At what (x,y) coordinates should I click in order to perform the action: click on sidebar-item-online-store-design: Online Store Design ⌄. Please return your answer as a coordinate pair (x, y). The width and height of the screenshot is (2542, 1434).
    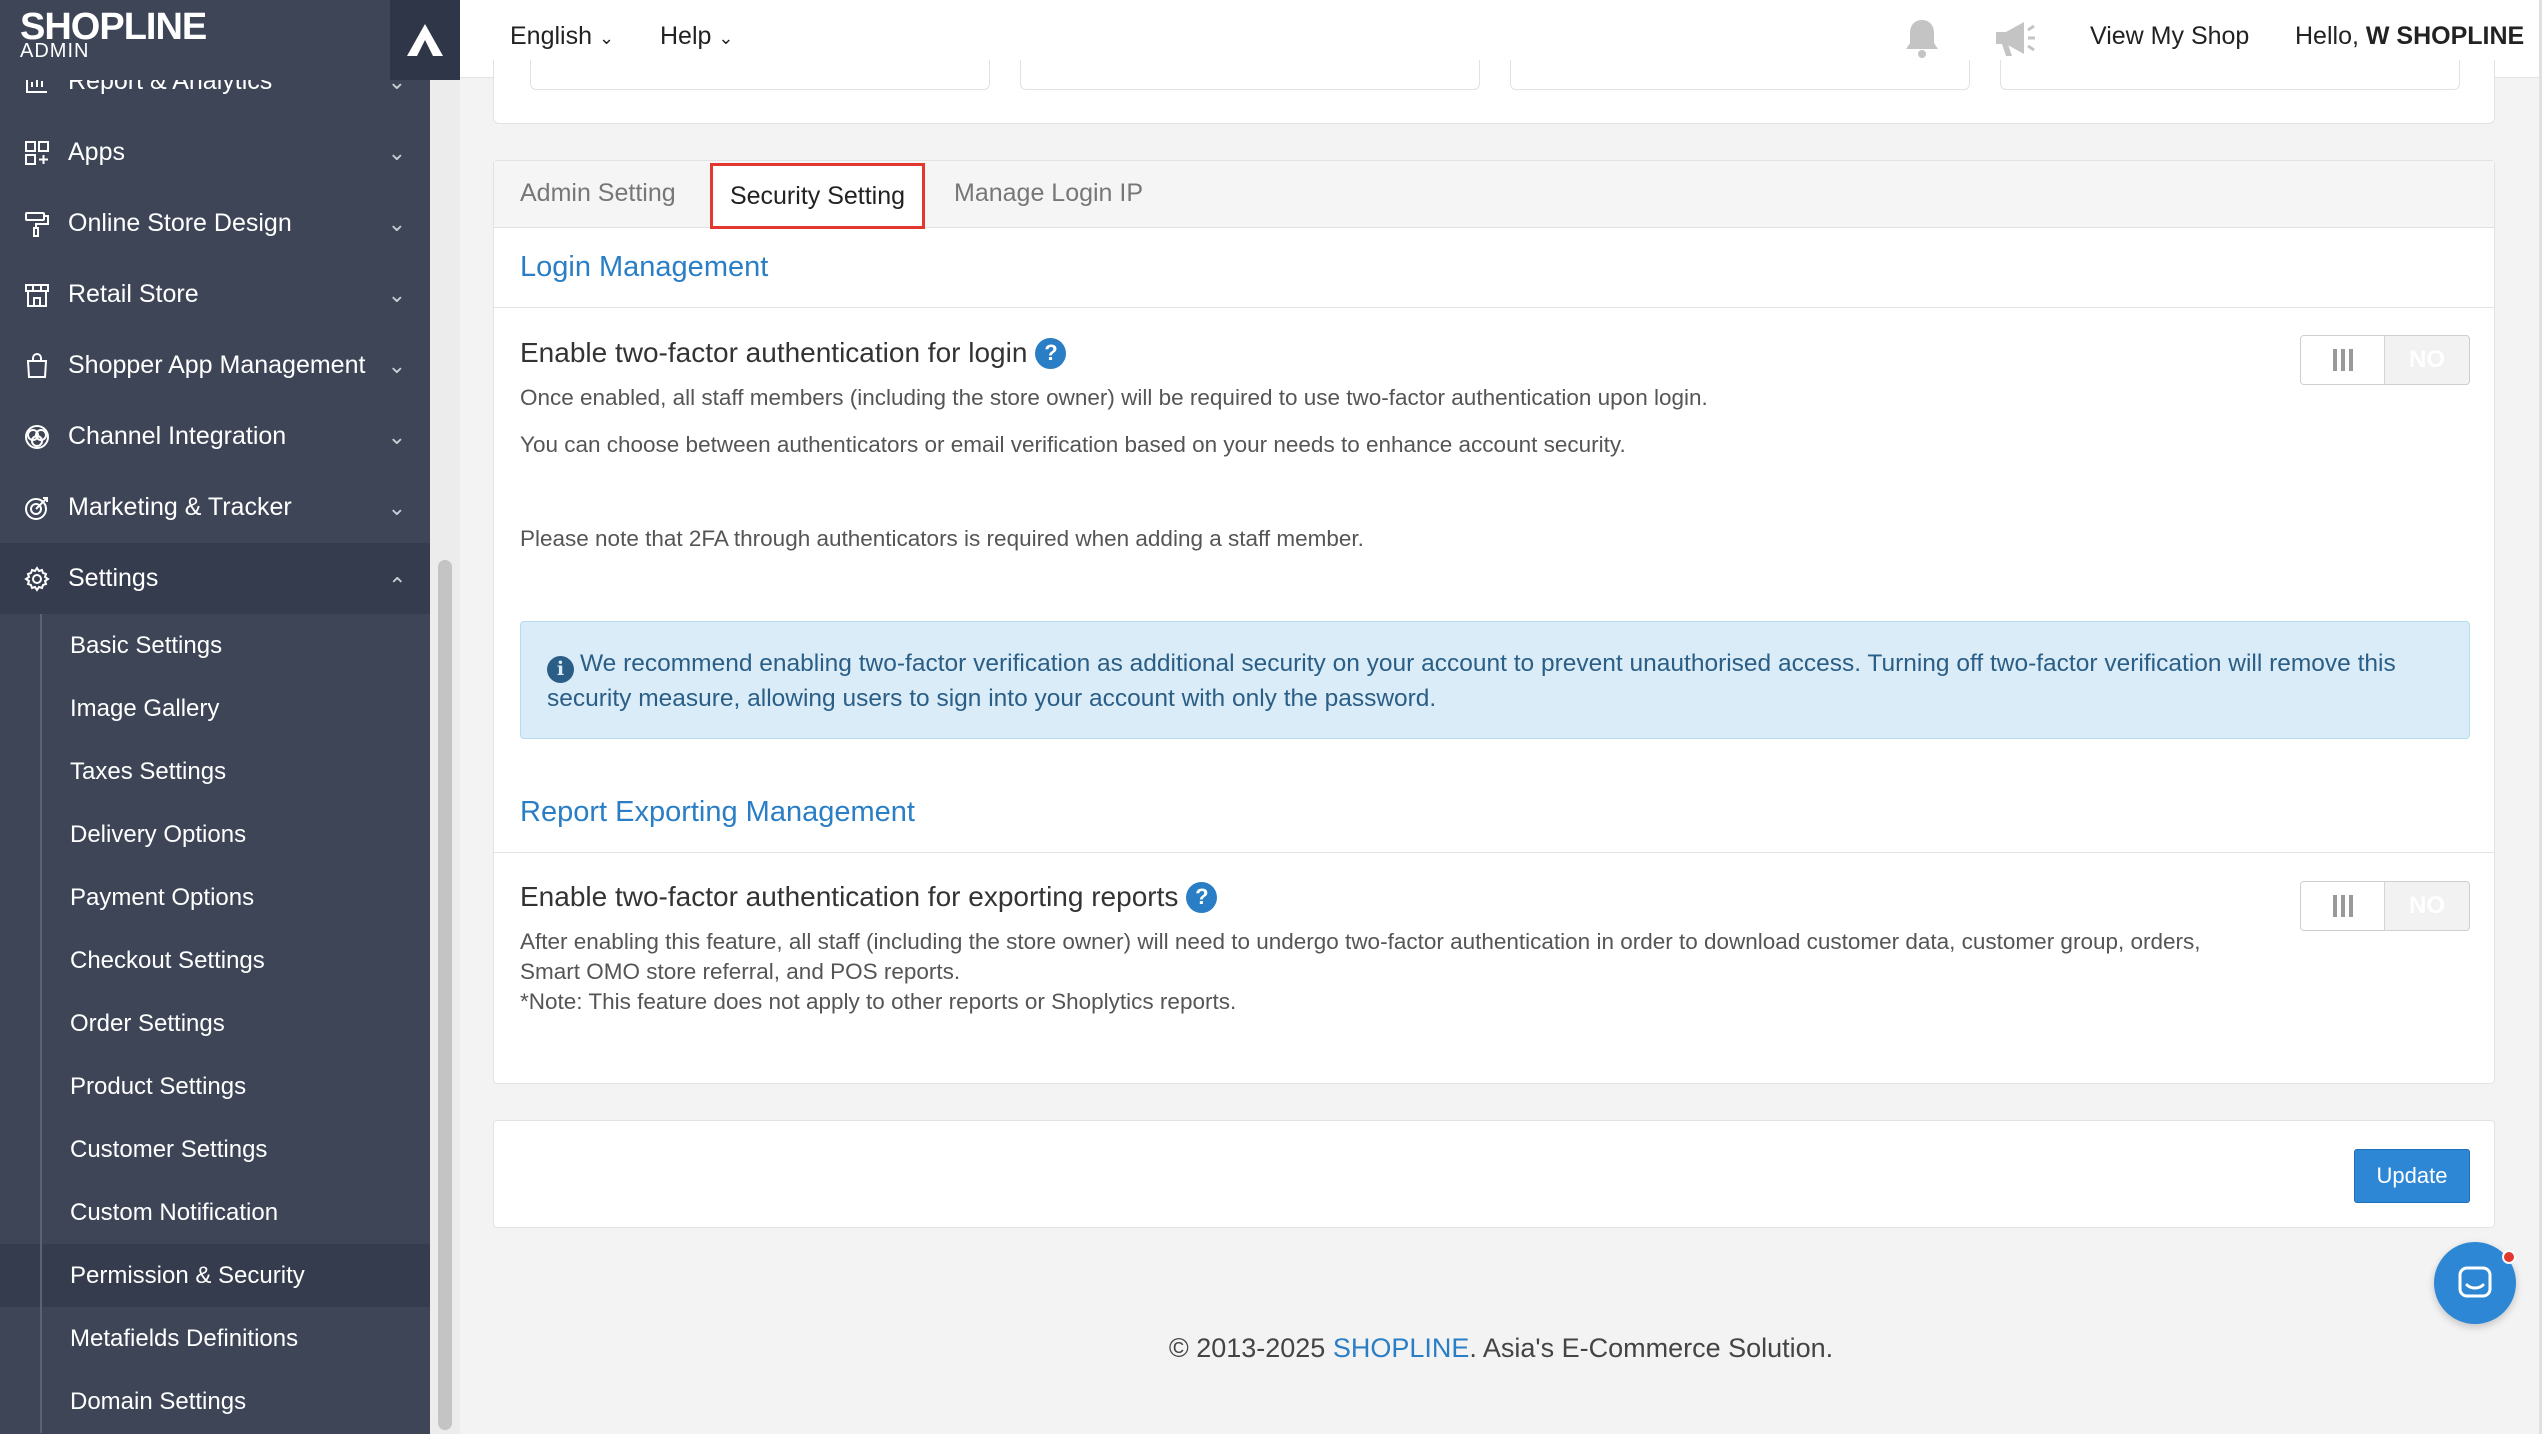
    Looking at the image, I should click on (215, 223).